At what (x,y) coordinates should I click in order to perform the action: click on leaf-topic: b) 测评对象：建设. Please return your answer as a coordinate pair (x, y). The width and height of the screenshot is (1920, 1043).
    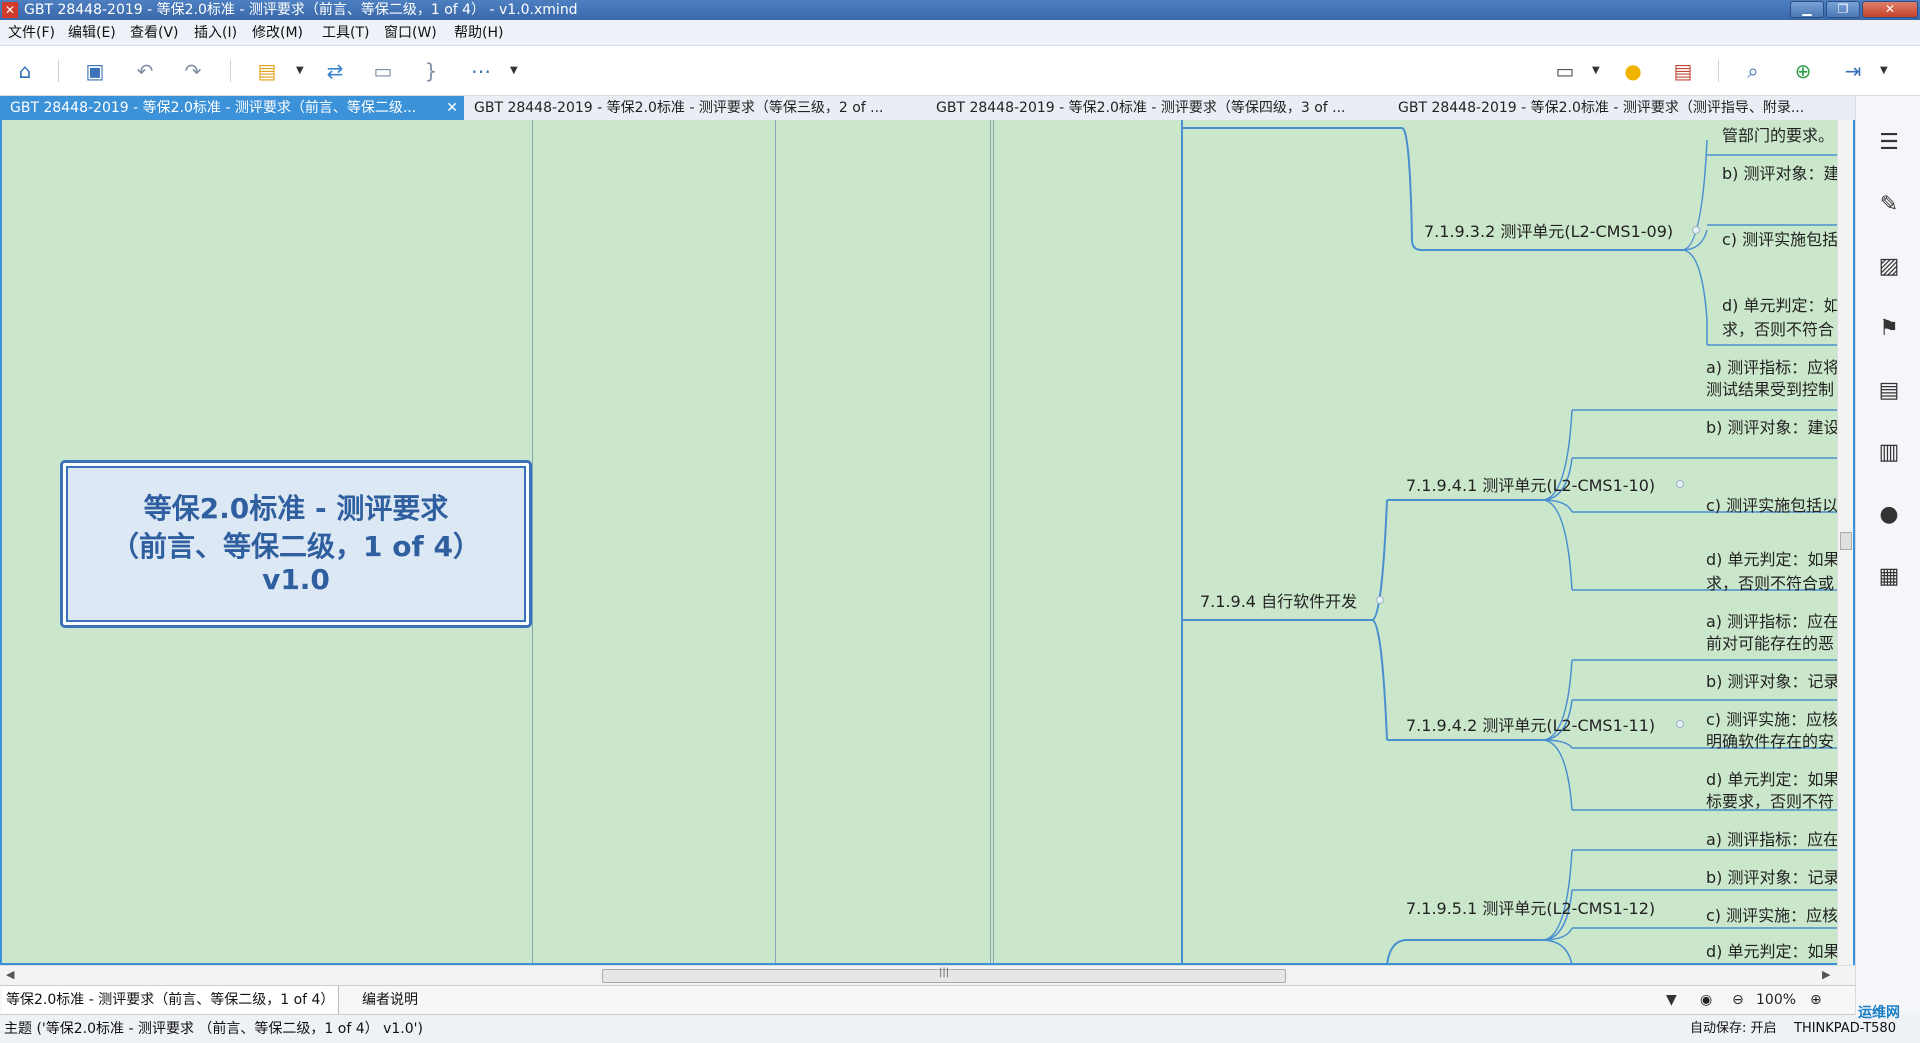
    Looking at the image, I should click on (1773, 426).